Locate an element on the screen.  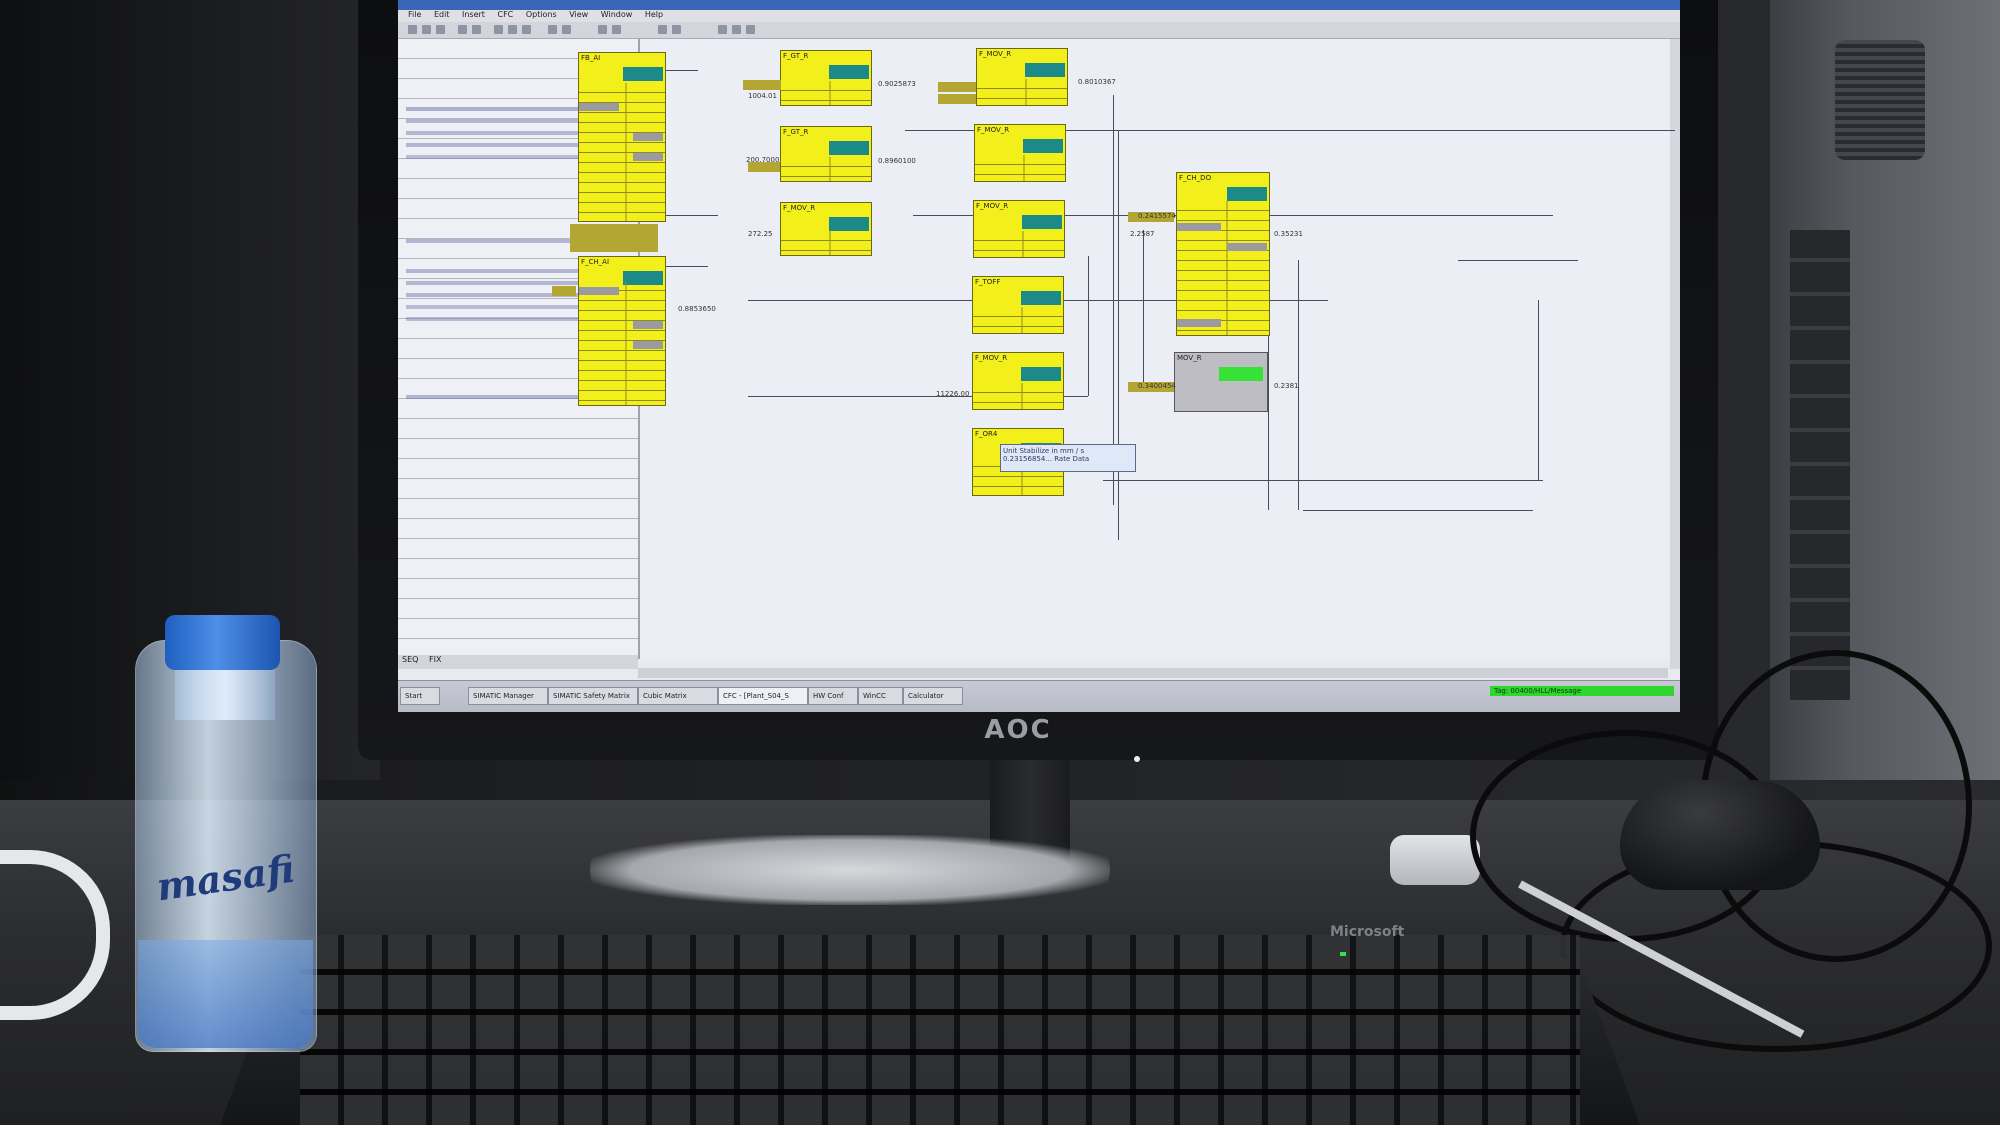
window-titlebar is located at coordinates (1039, 5).